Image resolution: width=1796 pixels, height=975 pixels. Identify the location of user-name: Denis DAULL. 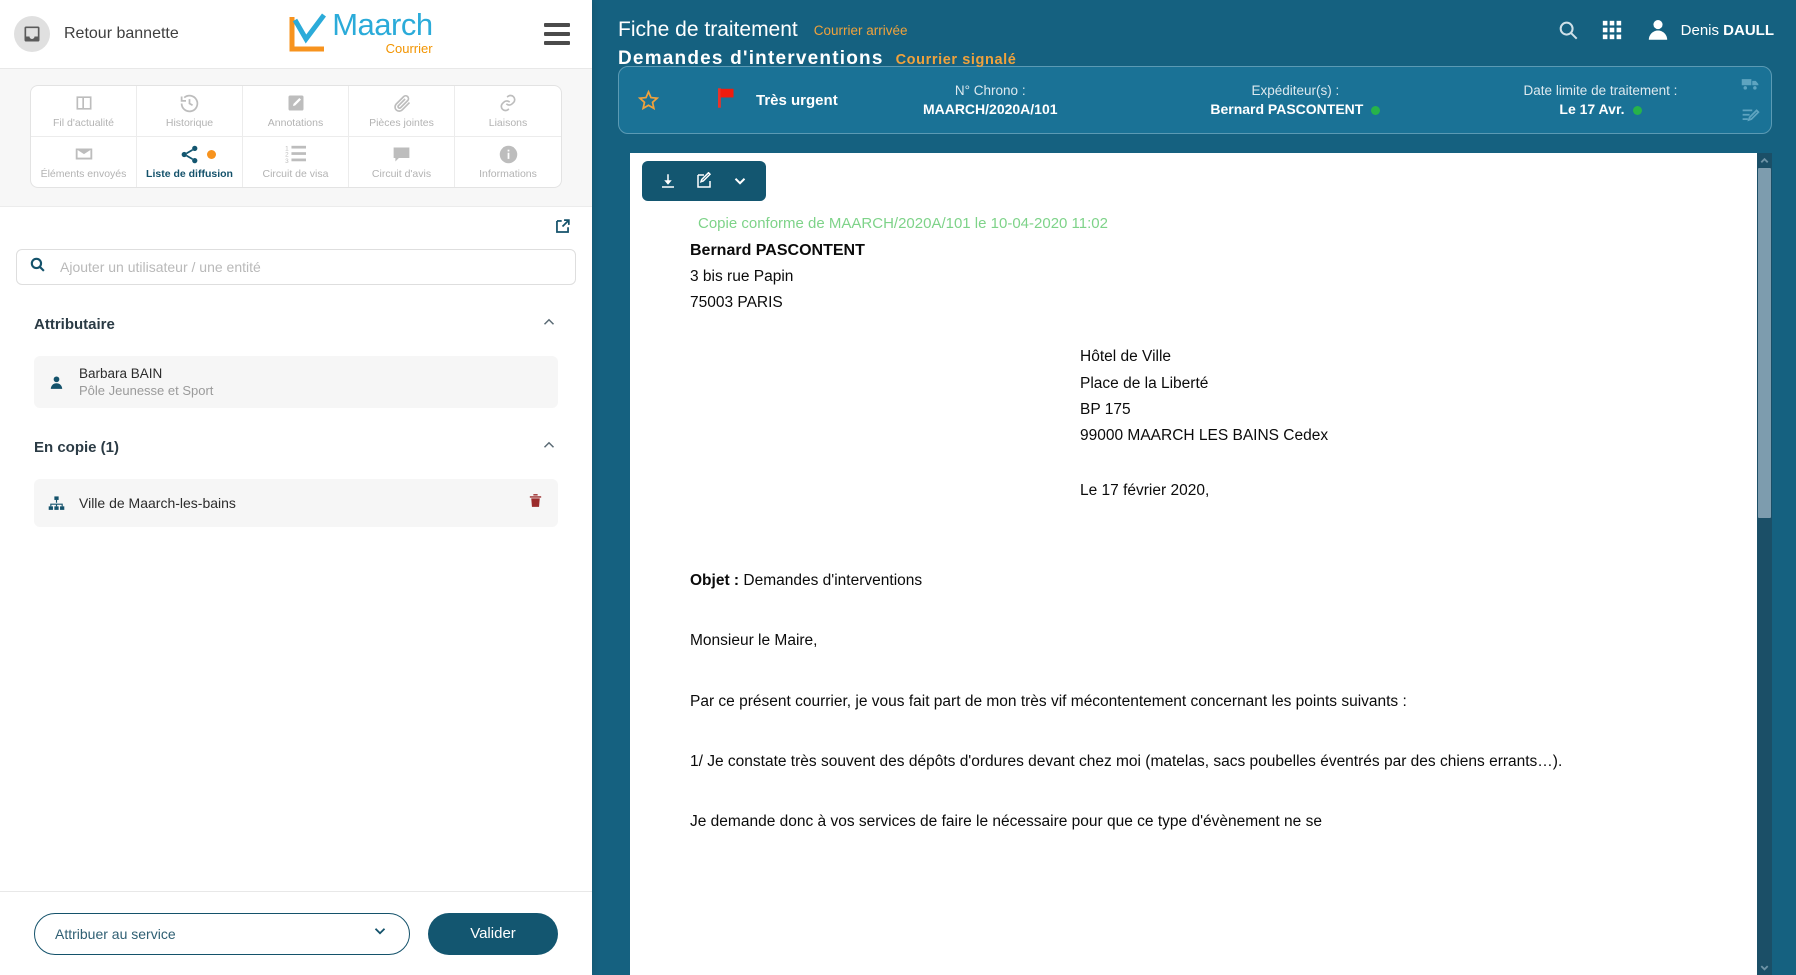
(1727, 30).